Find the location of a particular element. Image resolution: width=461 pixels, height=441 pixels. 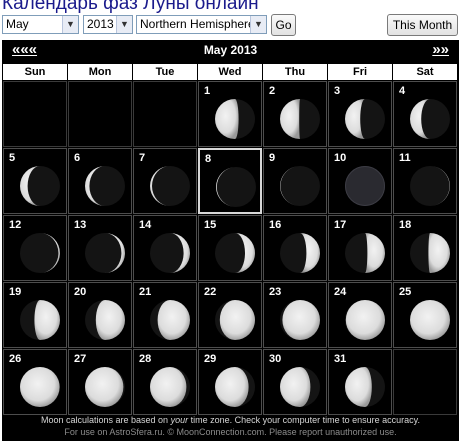

day-cell: 22 is located at coordinates (230, 315).